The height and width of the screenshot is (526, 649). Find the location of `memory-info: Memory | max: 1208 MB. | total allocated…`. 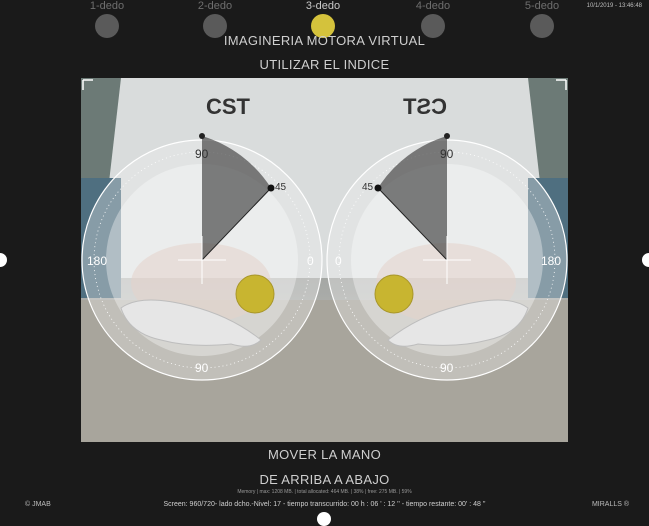

memory-info: Memory | max: 1208 MB. | total allocated… is located at coordinates (324, 492).